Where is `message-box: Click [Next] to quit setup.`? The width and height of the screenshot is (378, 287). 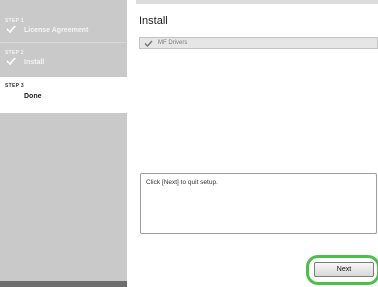
message-box: Click [Next] to quit setup. is located at coordinates (258, 203).